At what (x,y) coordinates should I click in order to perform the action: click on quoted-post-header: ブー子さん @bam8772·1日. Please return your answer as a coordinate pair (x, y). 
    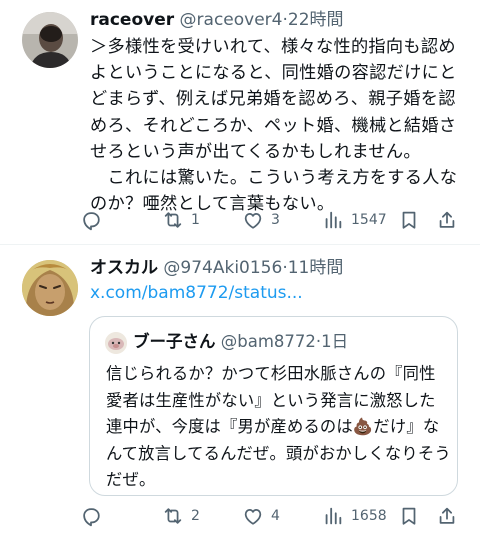
    Looking at the image, I should click on (240, 342).